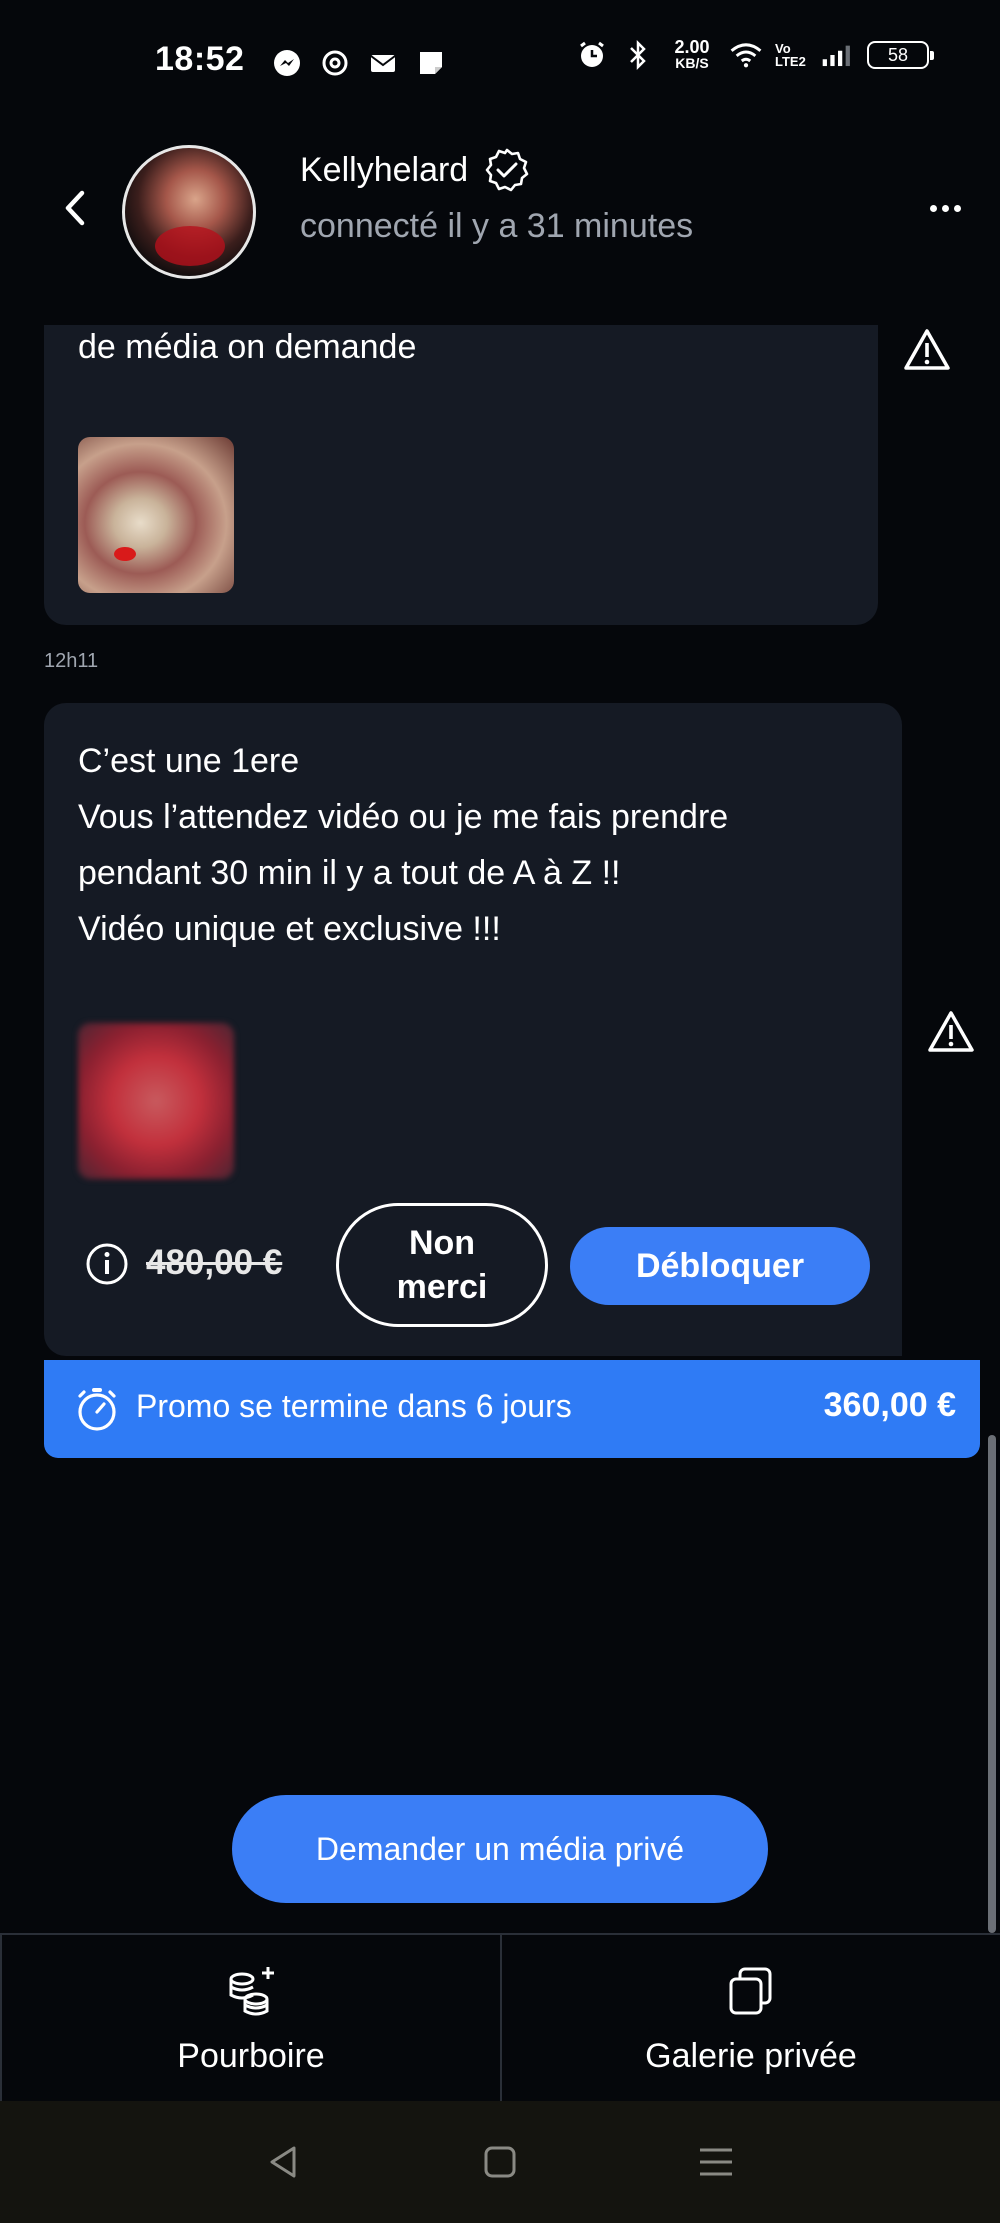 This screenshot has width=1000, height=2223. I want to click on volte-indicator: Vo LTE2, so click(790, 55).